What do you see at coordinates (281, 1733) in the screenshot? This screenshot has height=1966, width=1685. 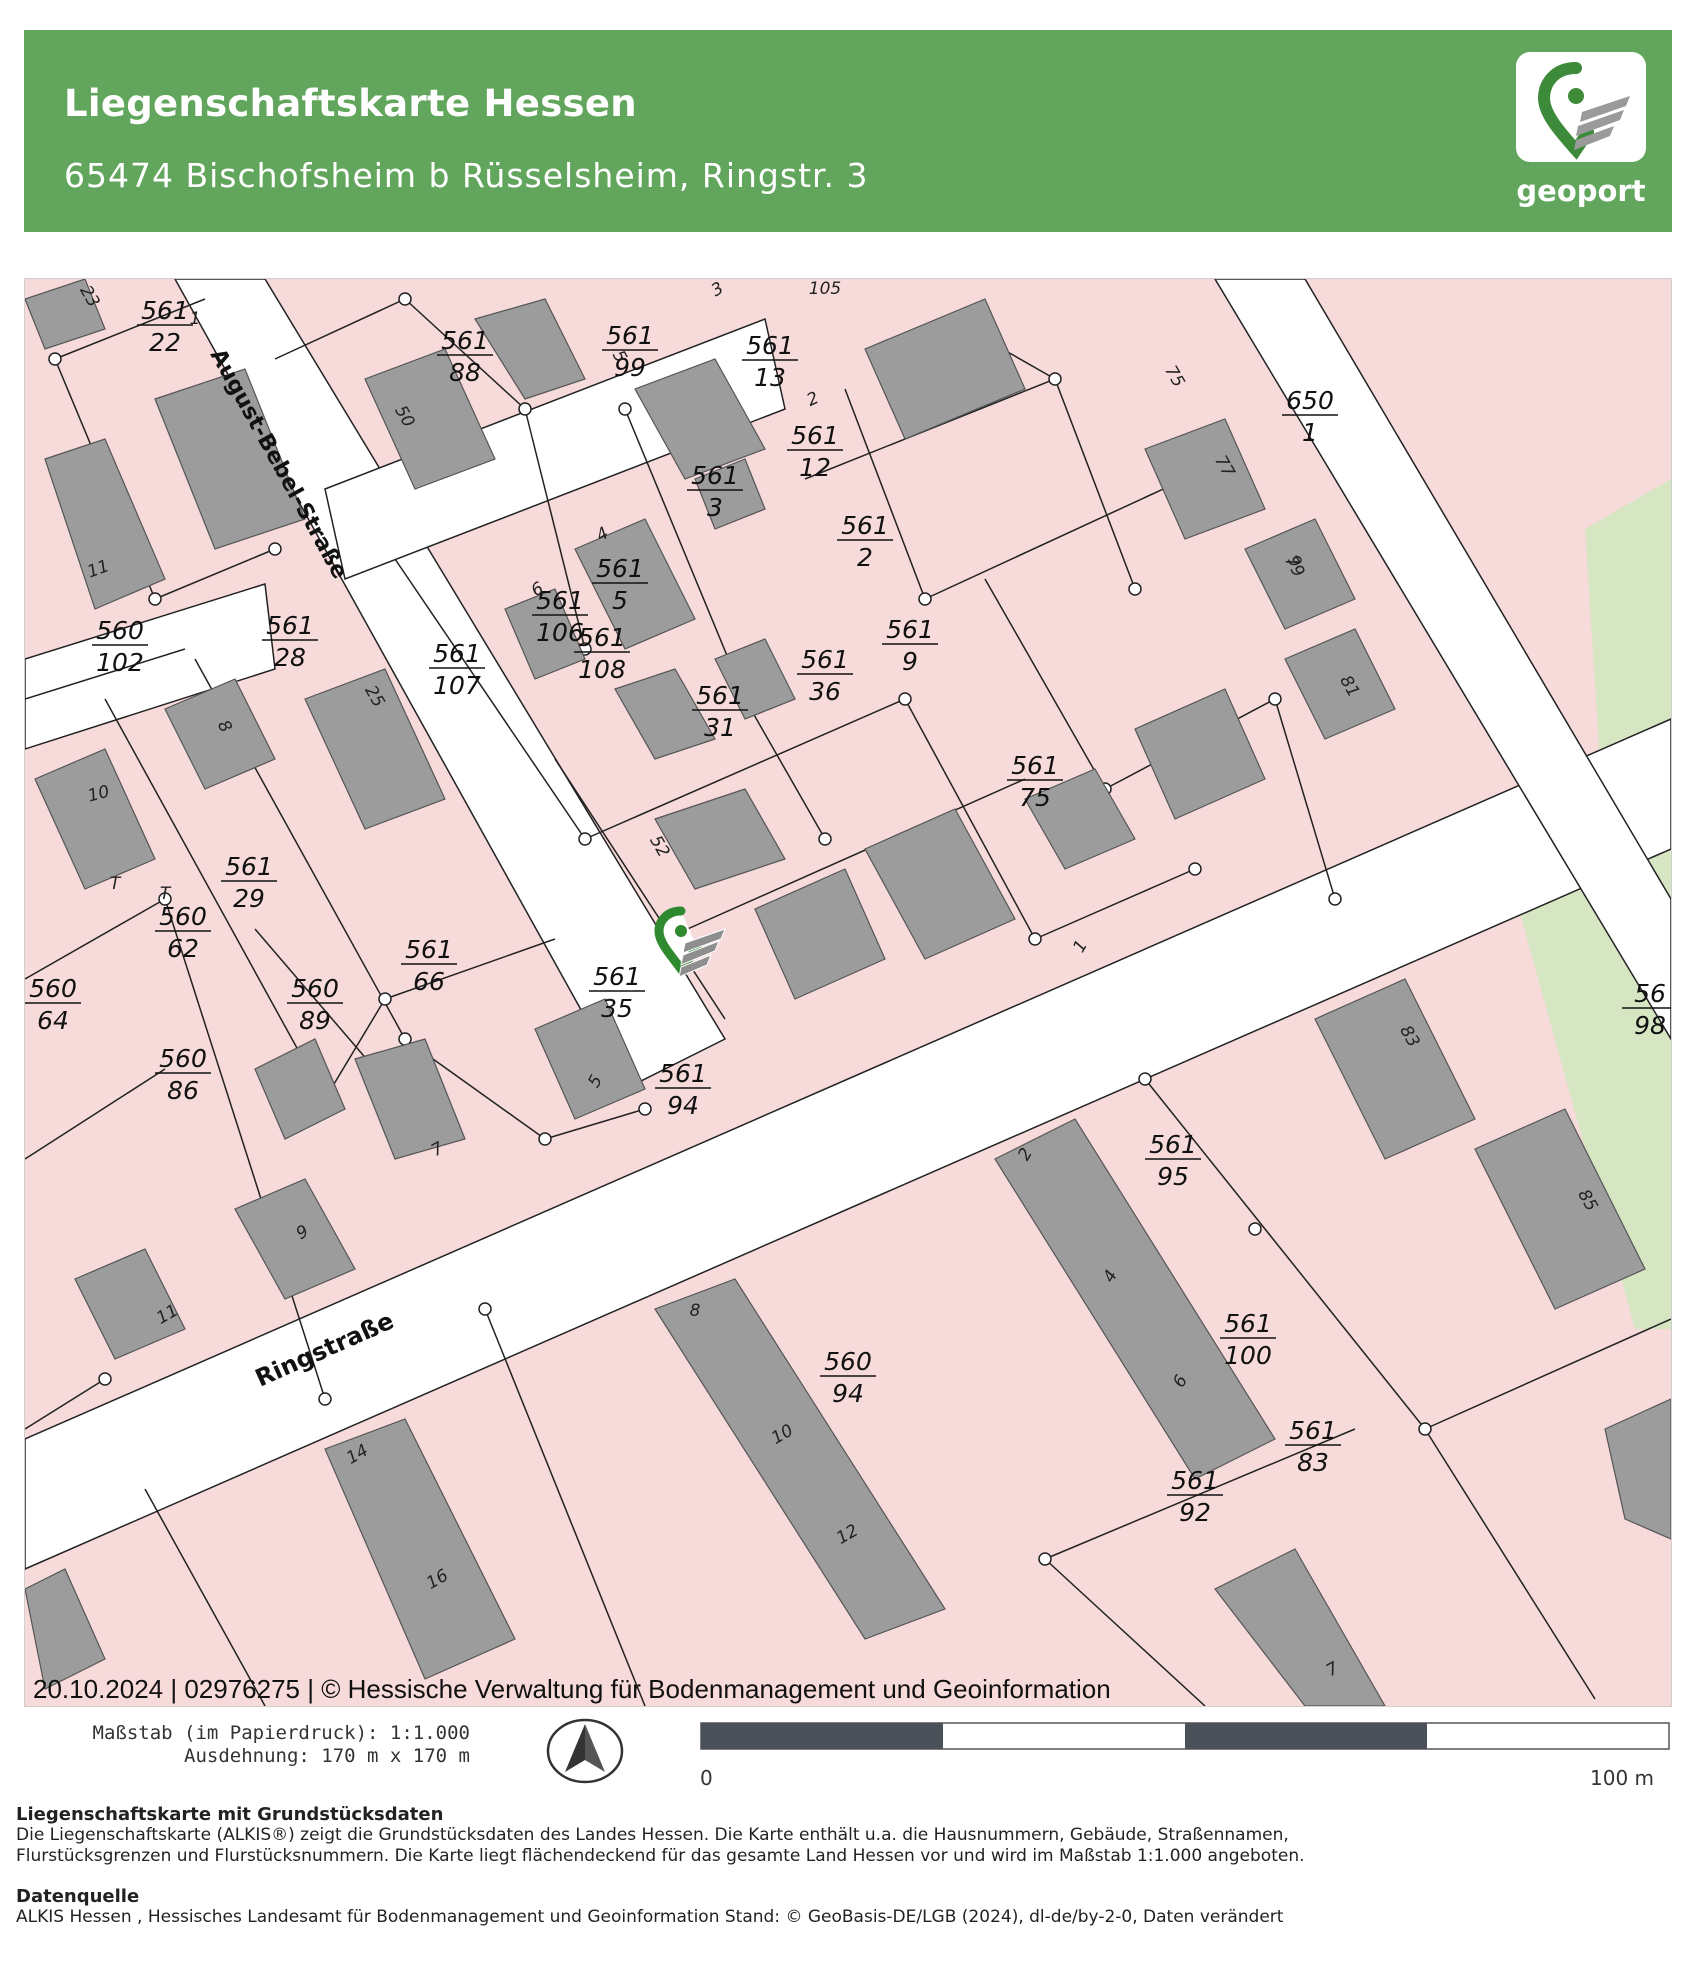 I see `scale-ratio: Maßstab (im Papierdruck): 1:1.000` at bounding box center [281, 1733].